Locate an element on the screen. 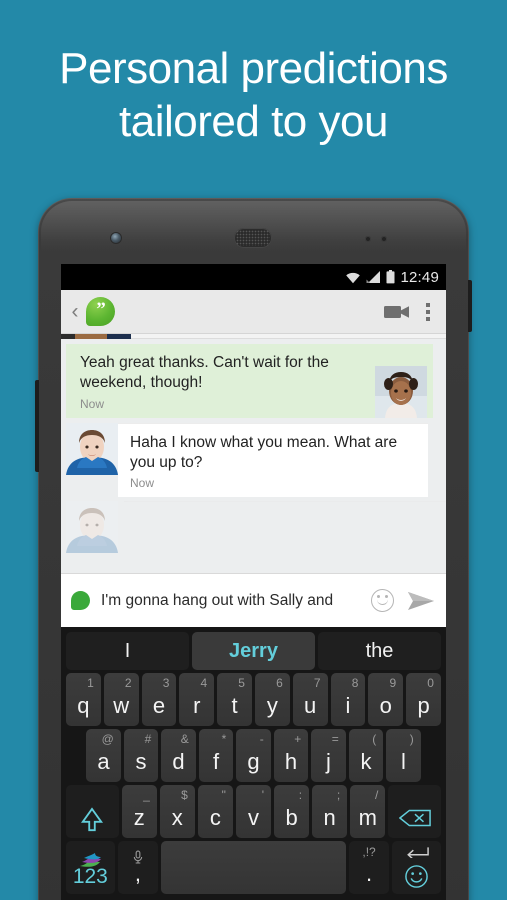 This screenshot has height=900, width=507. key-m: / m is located at coordinates (368, 811).